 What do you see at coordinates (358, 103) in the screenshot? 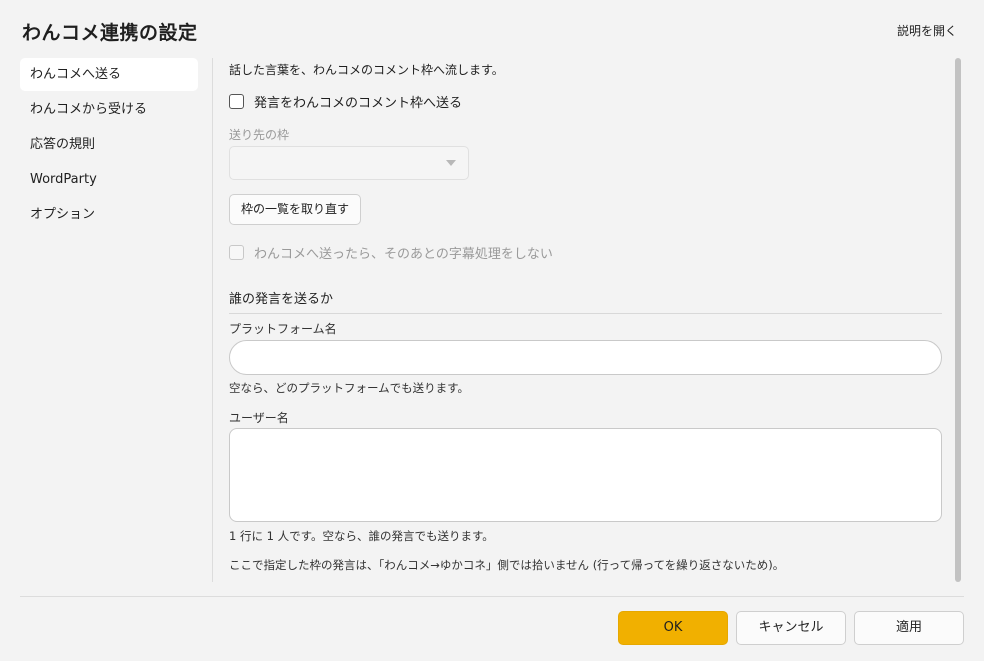
I see `send-checkbox-label: 発言をわんコメのコメント枠へ送る` at bounding box center [358, 103].